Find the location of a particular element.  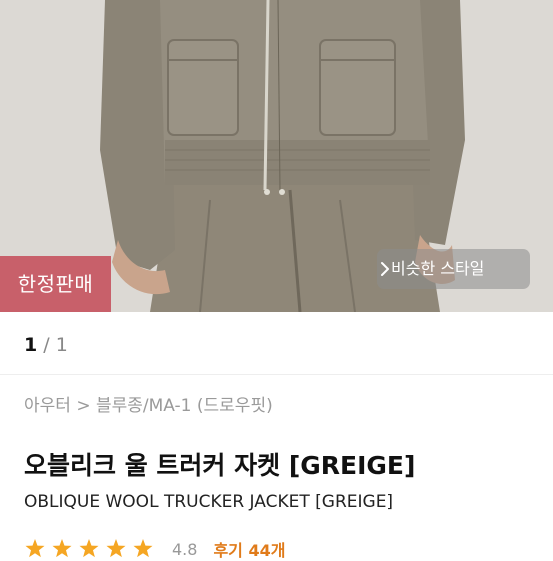

image-pager: 1 / 1 is located at coordinates (46, 345).